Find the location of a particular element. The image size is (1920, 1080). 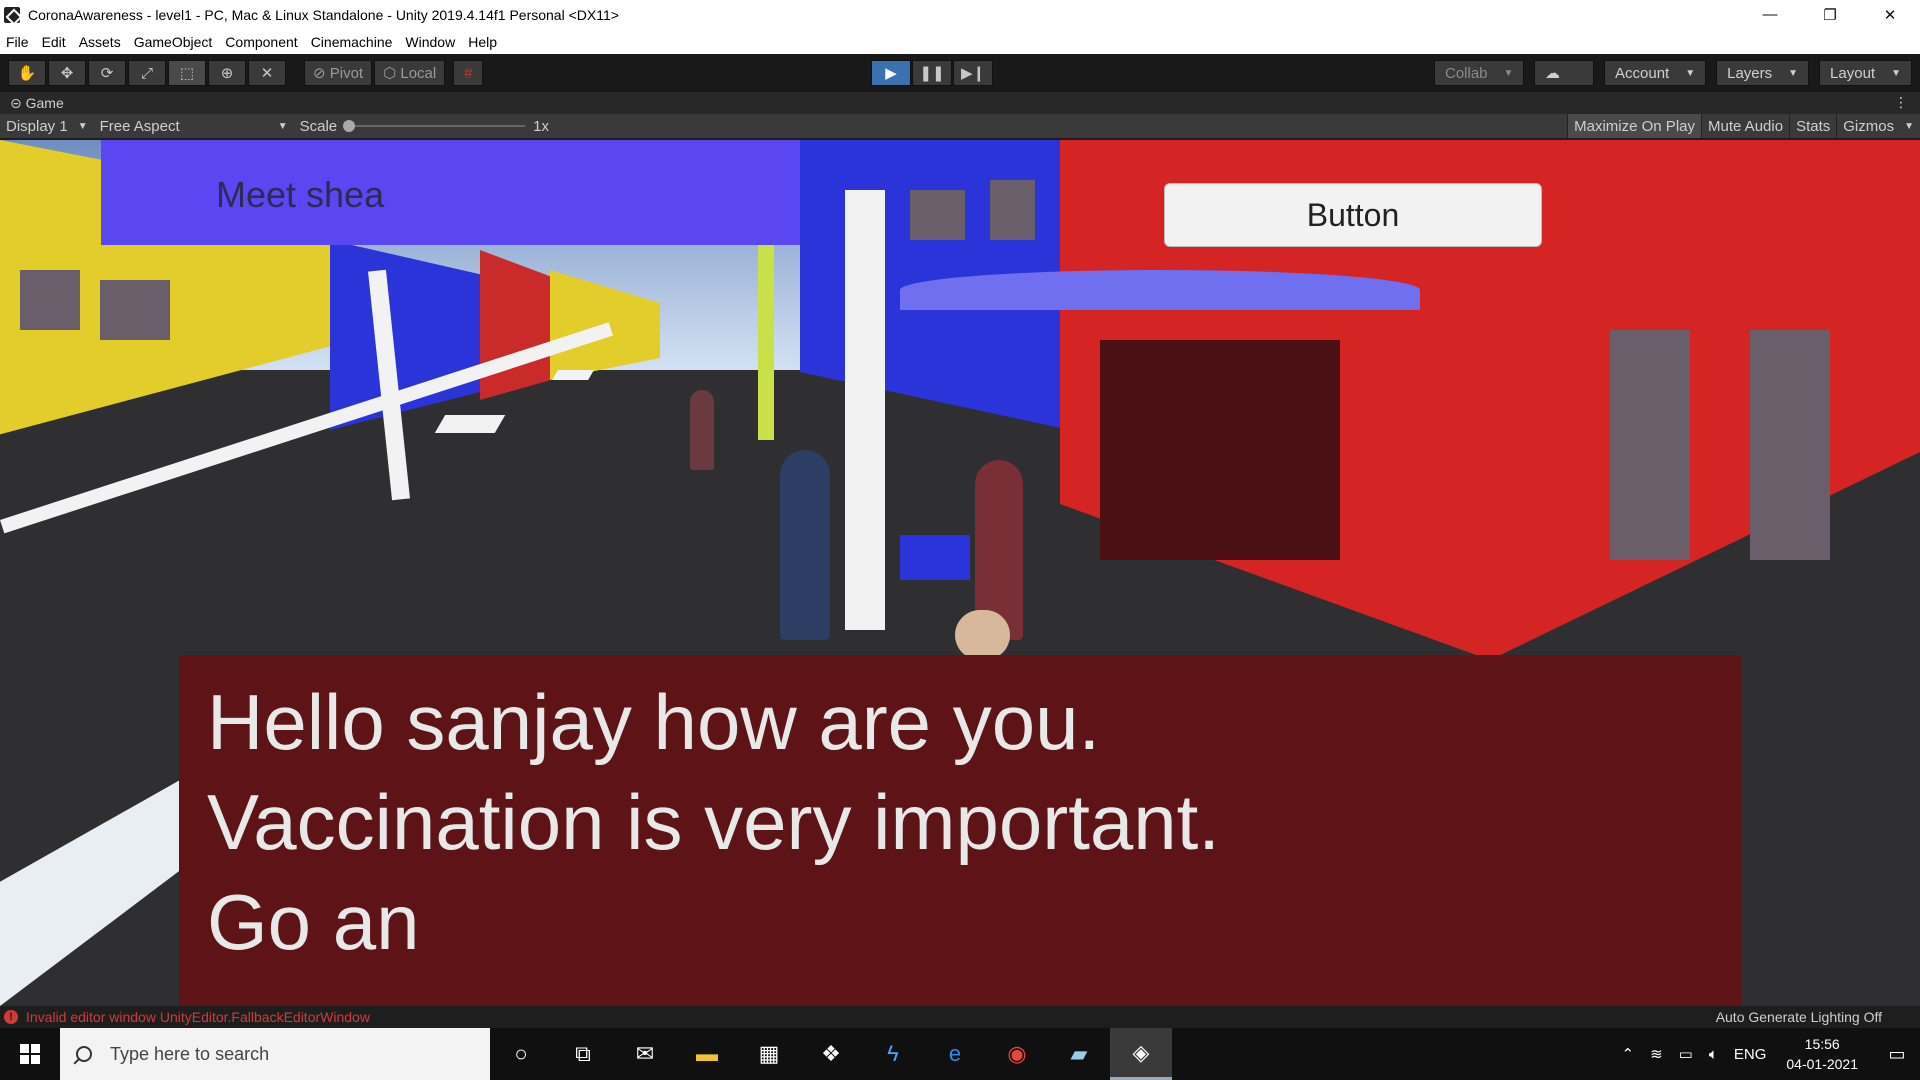

minimize-button: — is located at coordinates (1770, 14).